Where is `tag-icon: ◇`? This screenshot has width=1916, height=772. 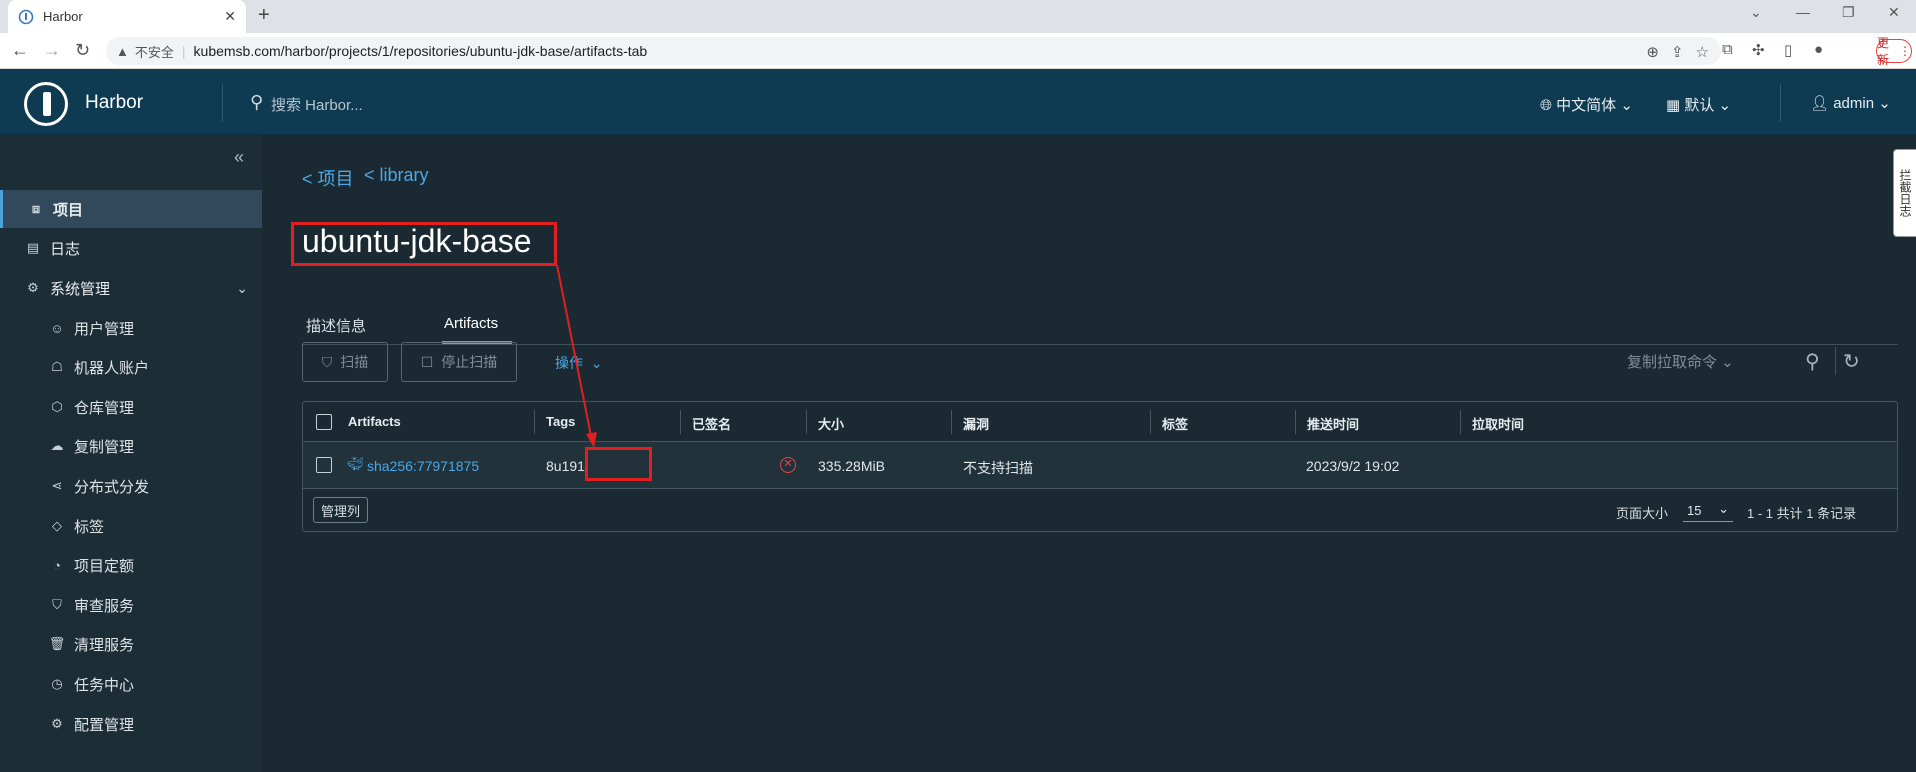 tag-icon: ◇ is located at coordinates (57, 525).